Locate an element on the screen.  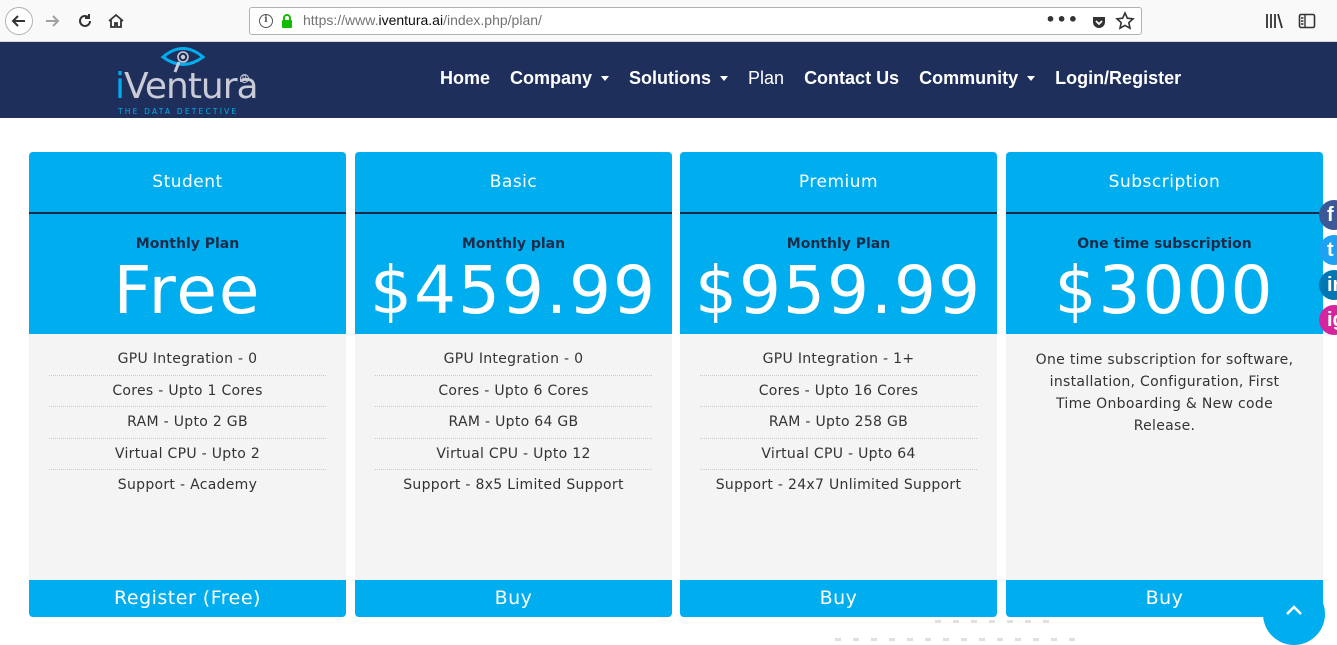
reload-icon is located at coordinates (85, 20).